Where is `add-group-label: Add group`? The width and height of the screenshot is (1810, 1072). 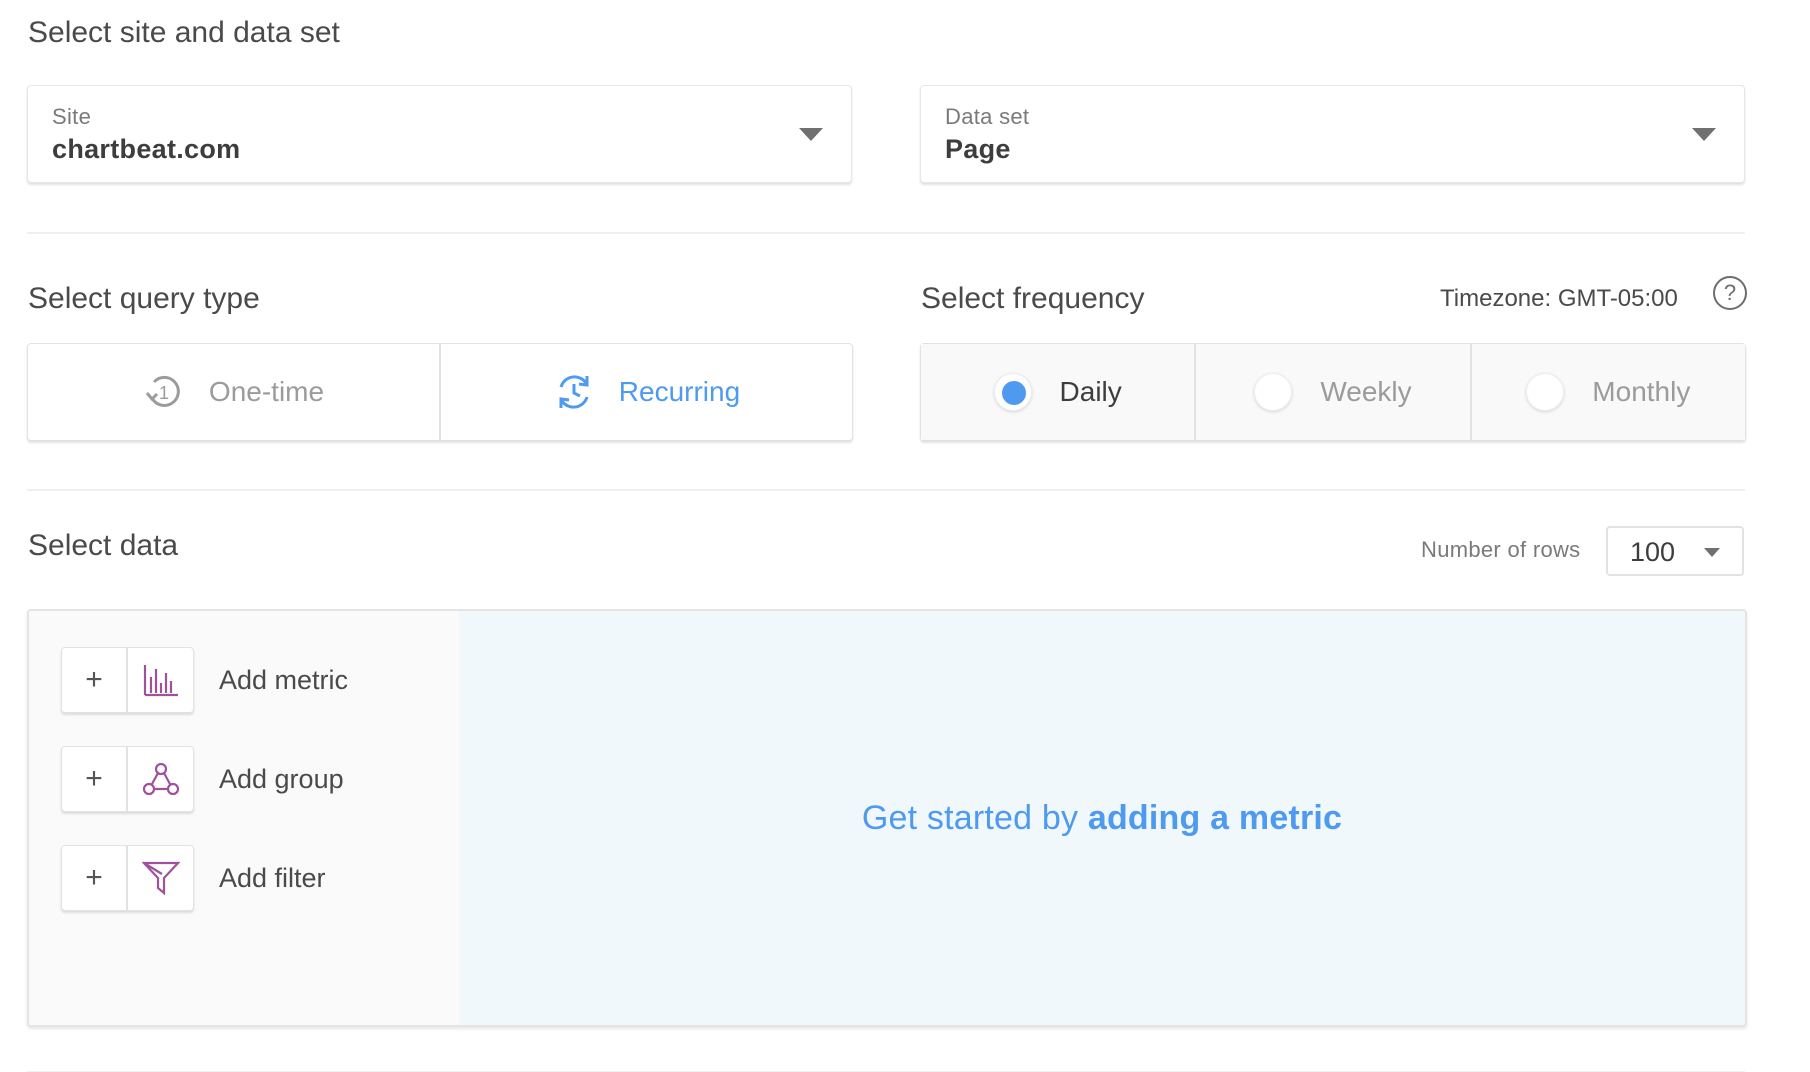 add-group-label: Add group is located at coordinates (281, 779).